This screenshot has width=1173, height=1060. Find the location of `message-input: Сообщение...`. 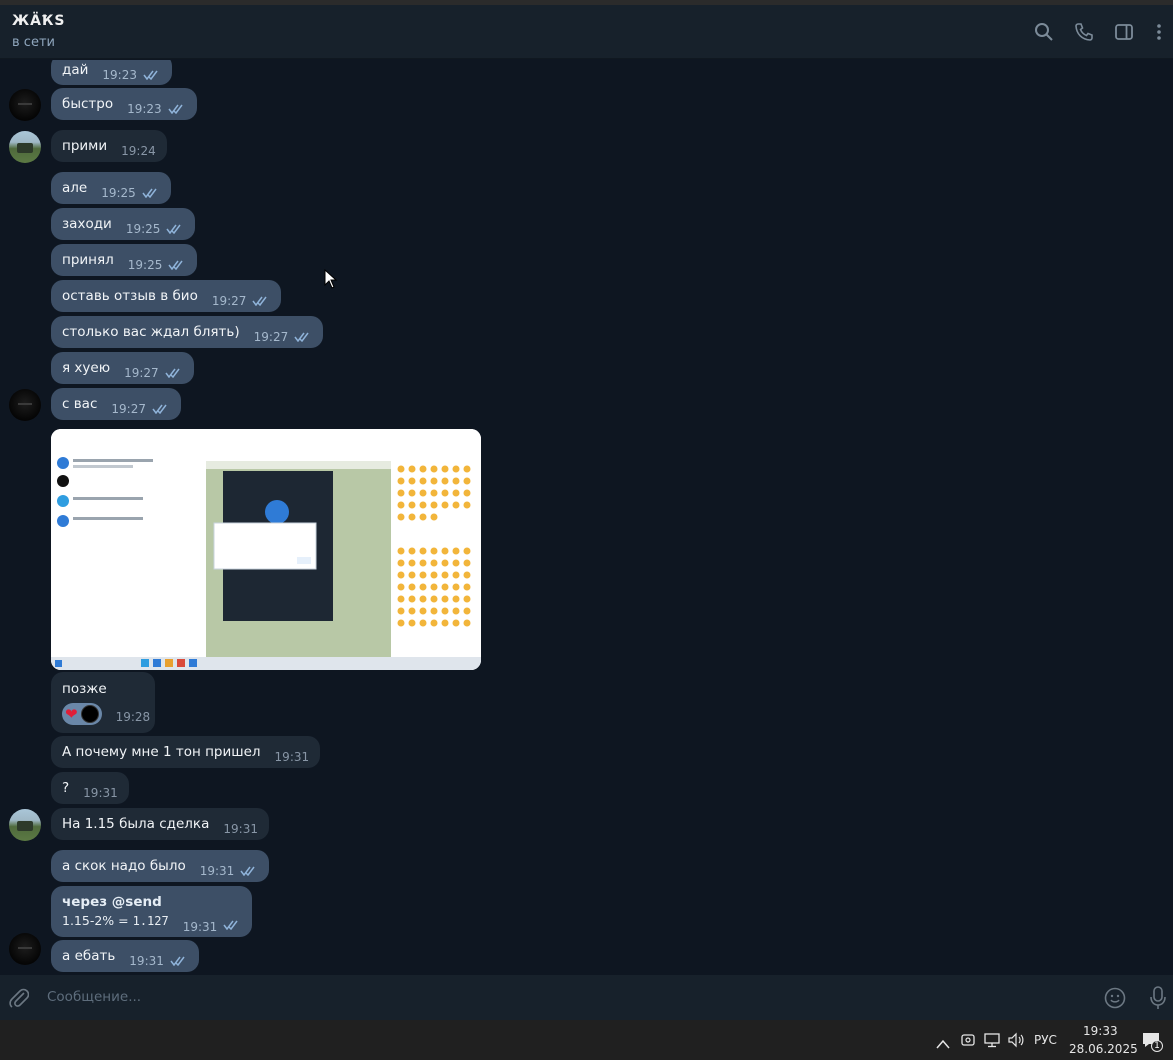

message-input: Сообщение... is located at coordinates (94, 997).